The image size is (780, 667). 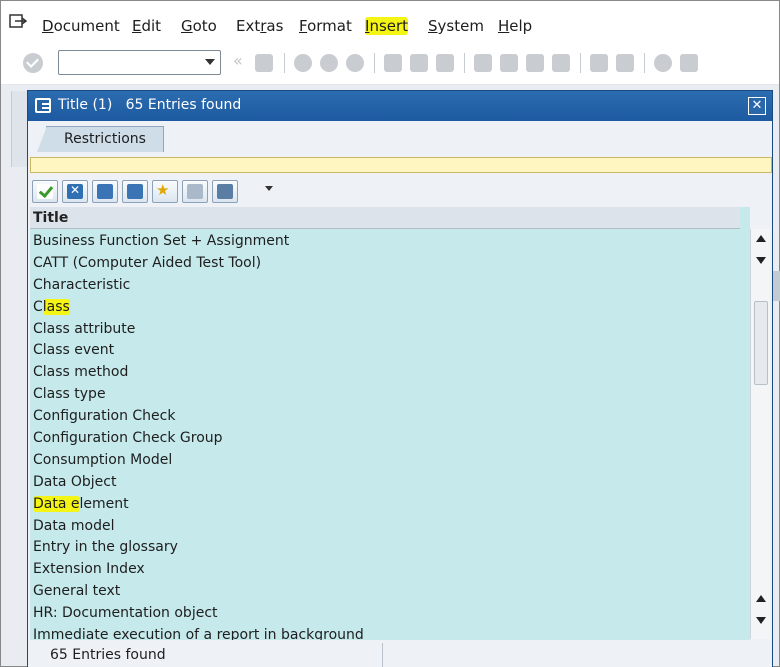 I want to click on list-item: Characteristic, so click(x=390, y=285).